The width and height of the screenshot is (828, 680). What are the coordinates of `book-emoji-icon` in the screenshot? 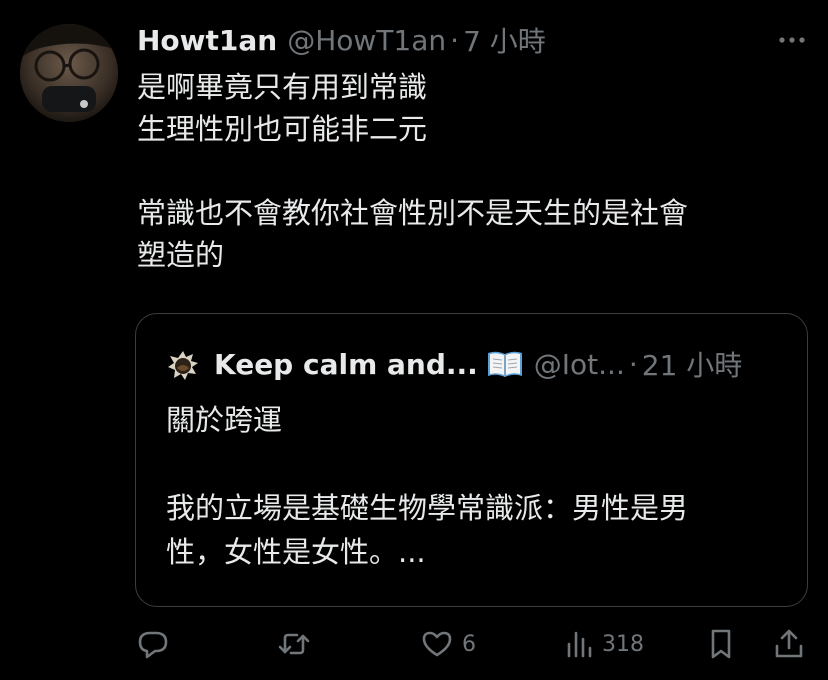 It's located at (505, 364).